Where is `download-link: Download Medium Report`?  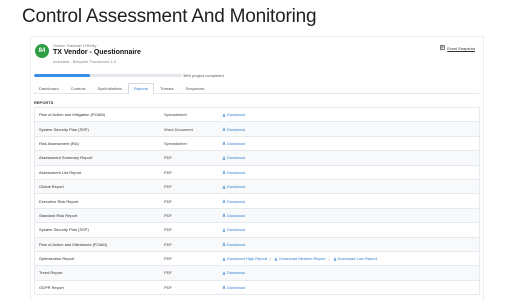
download-link: Download Medium Report is located at coordinates (300, 258).